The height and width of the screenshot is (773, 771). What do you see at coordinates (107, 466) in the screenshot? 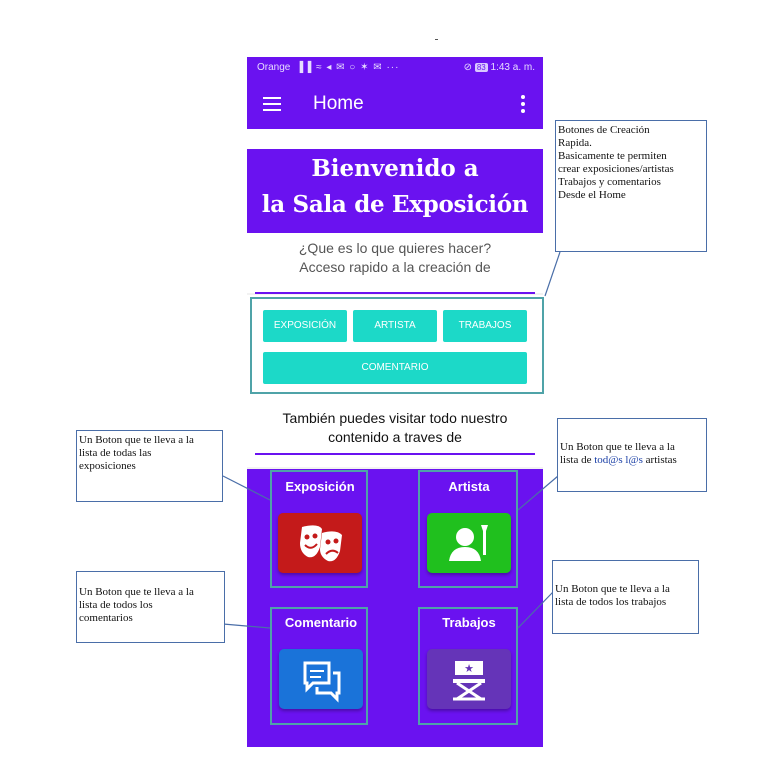
I see `note-line: exposiciones` at bounding box center [107, 466].